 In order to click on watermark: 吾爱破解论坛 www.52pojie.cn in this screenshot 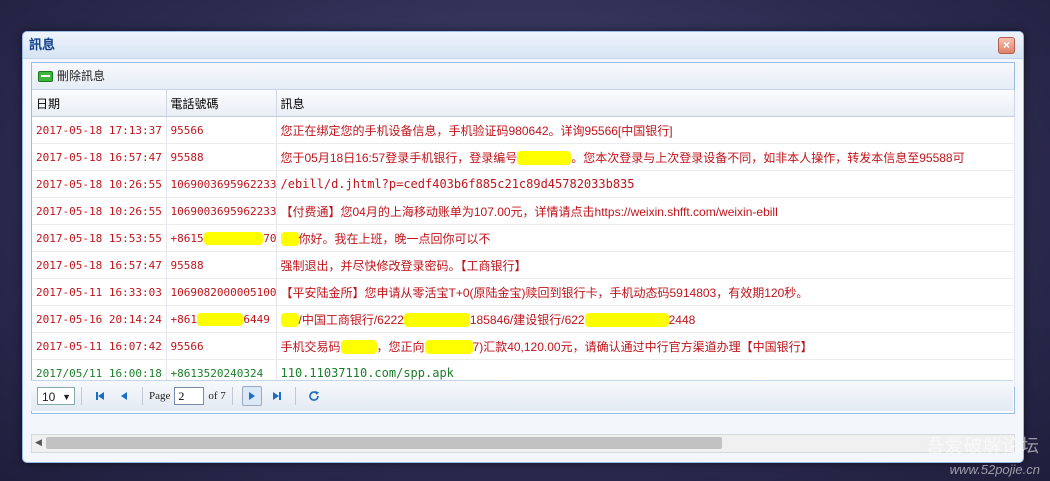, I will do `click(983, 454)`.